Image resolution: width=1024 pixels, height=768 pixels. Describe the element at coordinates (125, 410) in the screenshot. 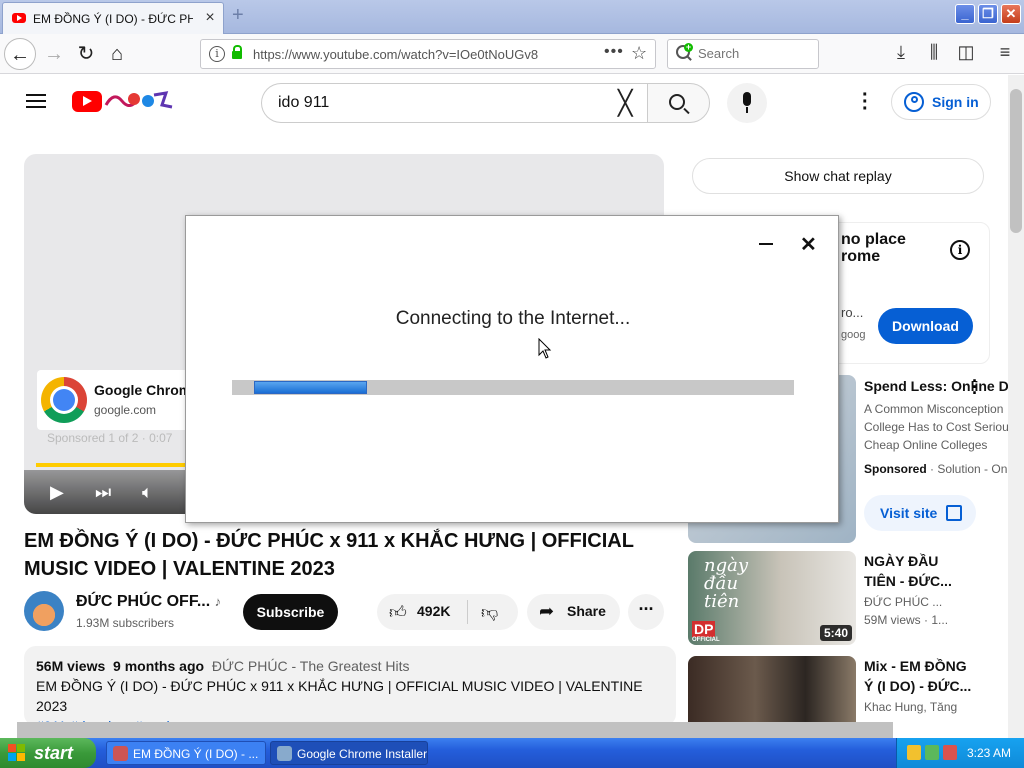

I see `ad-domain: google.com` at that location.